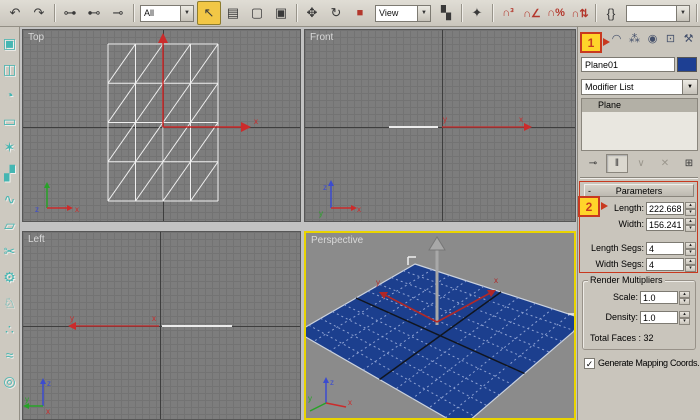  What do you see at coordinates (10, 225) in the screenshot?
I see `capsule-object-icon: ▱` at bounding box center [10, 225].